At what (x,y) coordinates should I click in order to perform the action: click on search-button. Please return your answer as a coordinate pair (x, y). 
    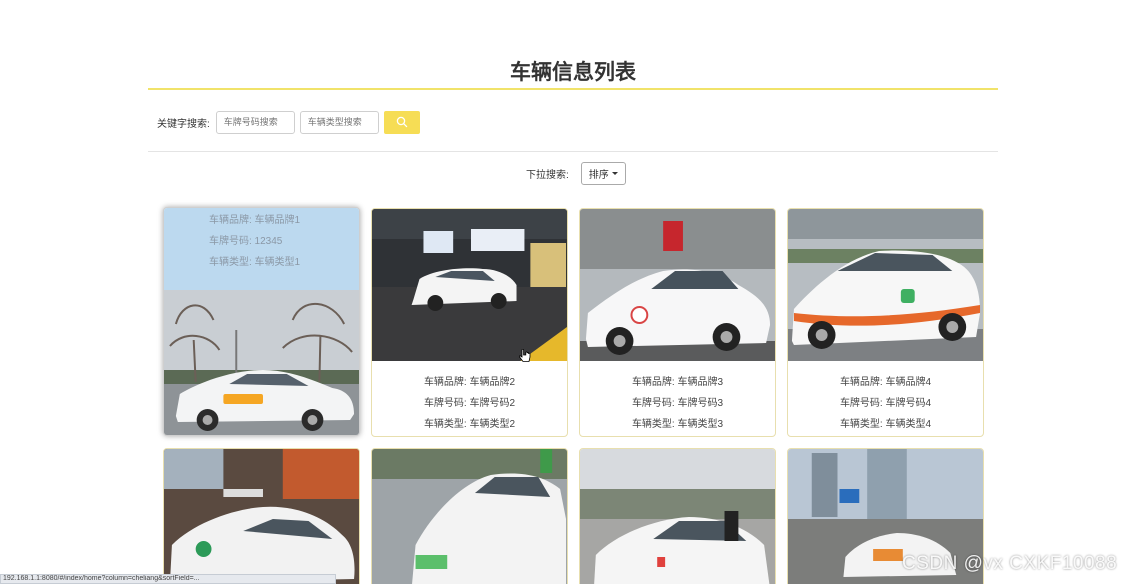
    Looking at the image, I should click on (401, 122).